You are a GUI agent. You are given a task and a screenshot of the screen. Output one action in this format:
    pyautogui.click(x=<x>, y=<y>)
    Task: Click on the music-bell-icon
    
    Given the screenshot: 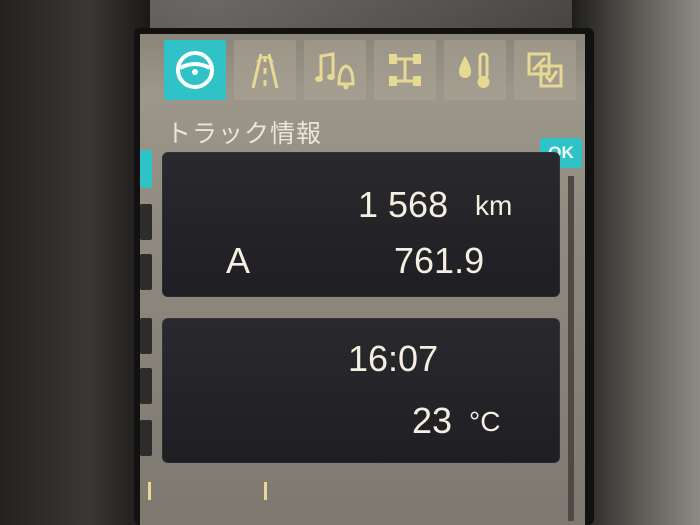 What is the action you would take?
    pyautogui.click(x=335, y=71)
    